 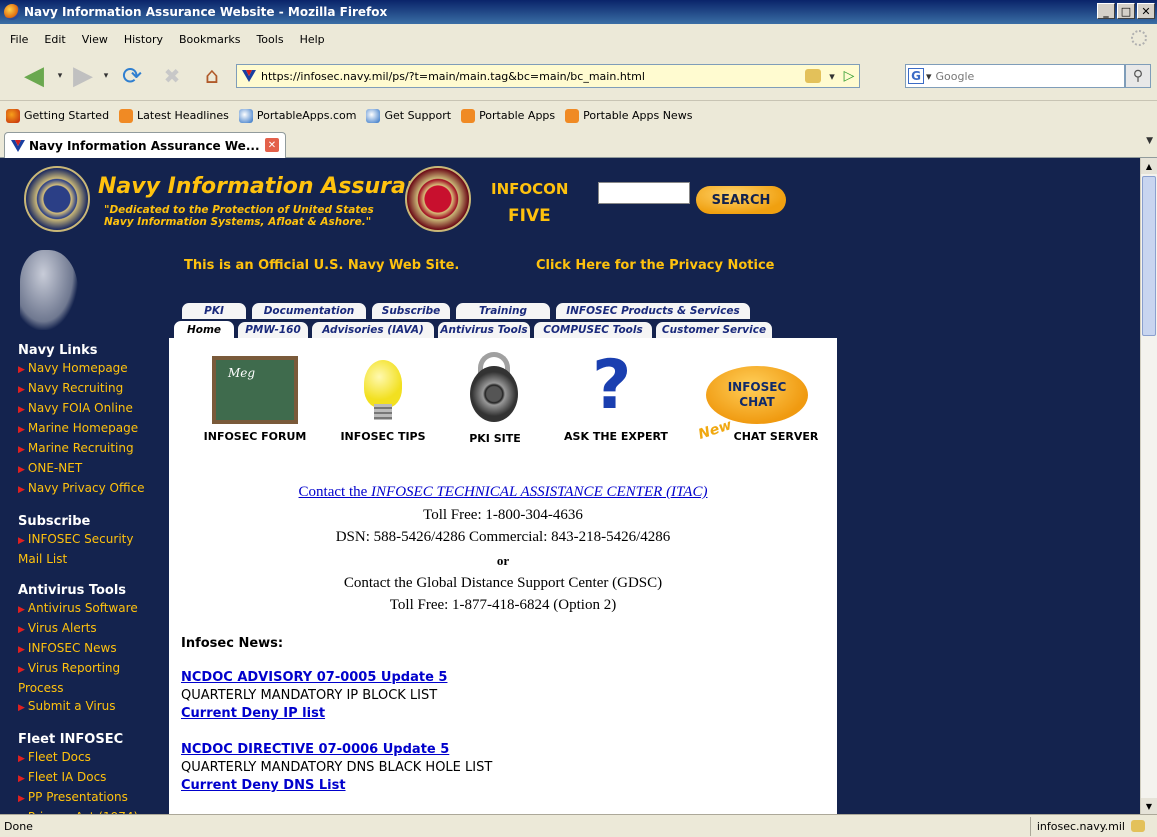 I want to click on sidebar-link: Fleet Docs, so click(x=93, y=758).